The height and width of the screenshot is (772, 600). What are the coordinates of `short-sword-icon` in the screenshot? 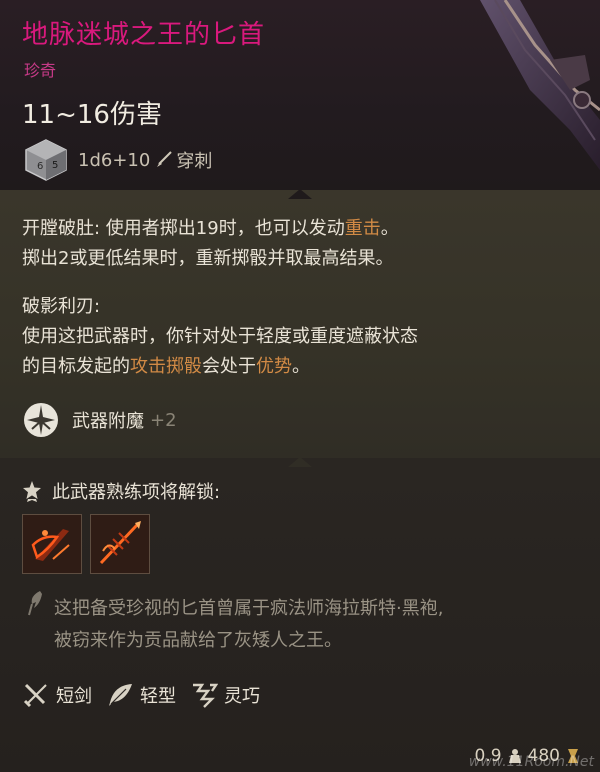 It's located at (35, 695).